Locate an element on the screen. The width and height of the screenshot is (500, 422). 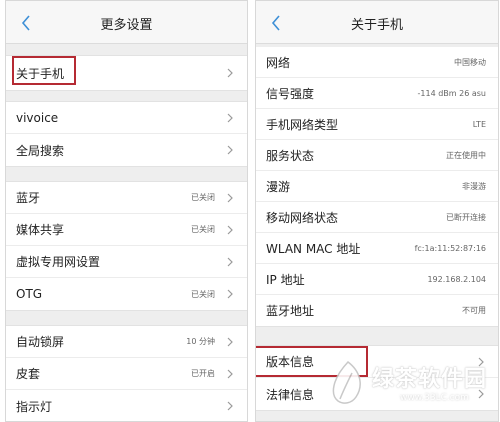
row-label: 法律信息 is located at coordinates (290, 394).